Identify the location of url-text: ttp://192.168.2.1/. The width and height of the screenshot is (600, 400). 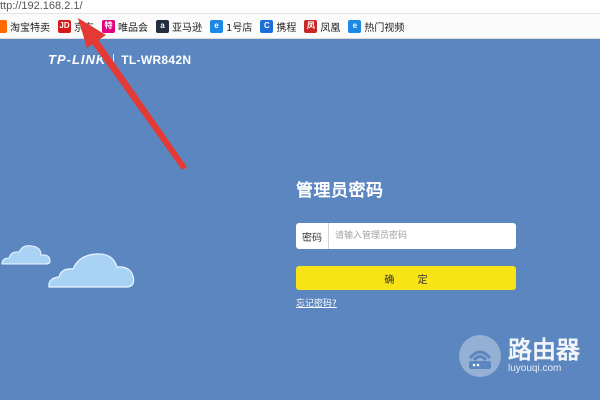
(41, 6).